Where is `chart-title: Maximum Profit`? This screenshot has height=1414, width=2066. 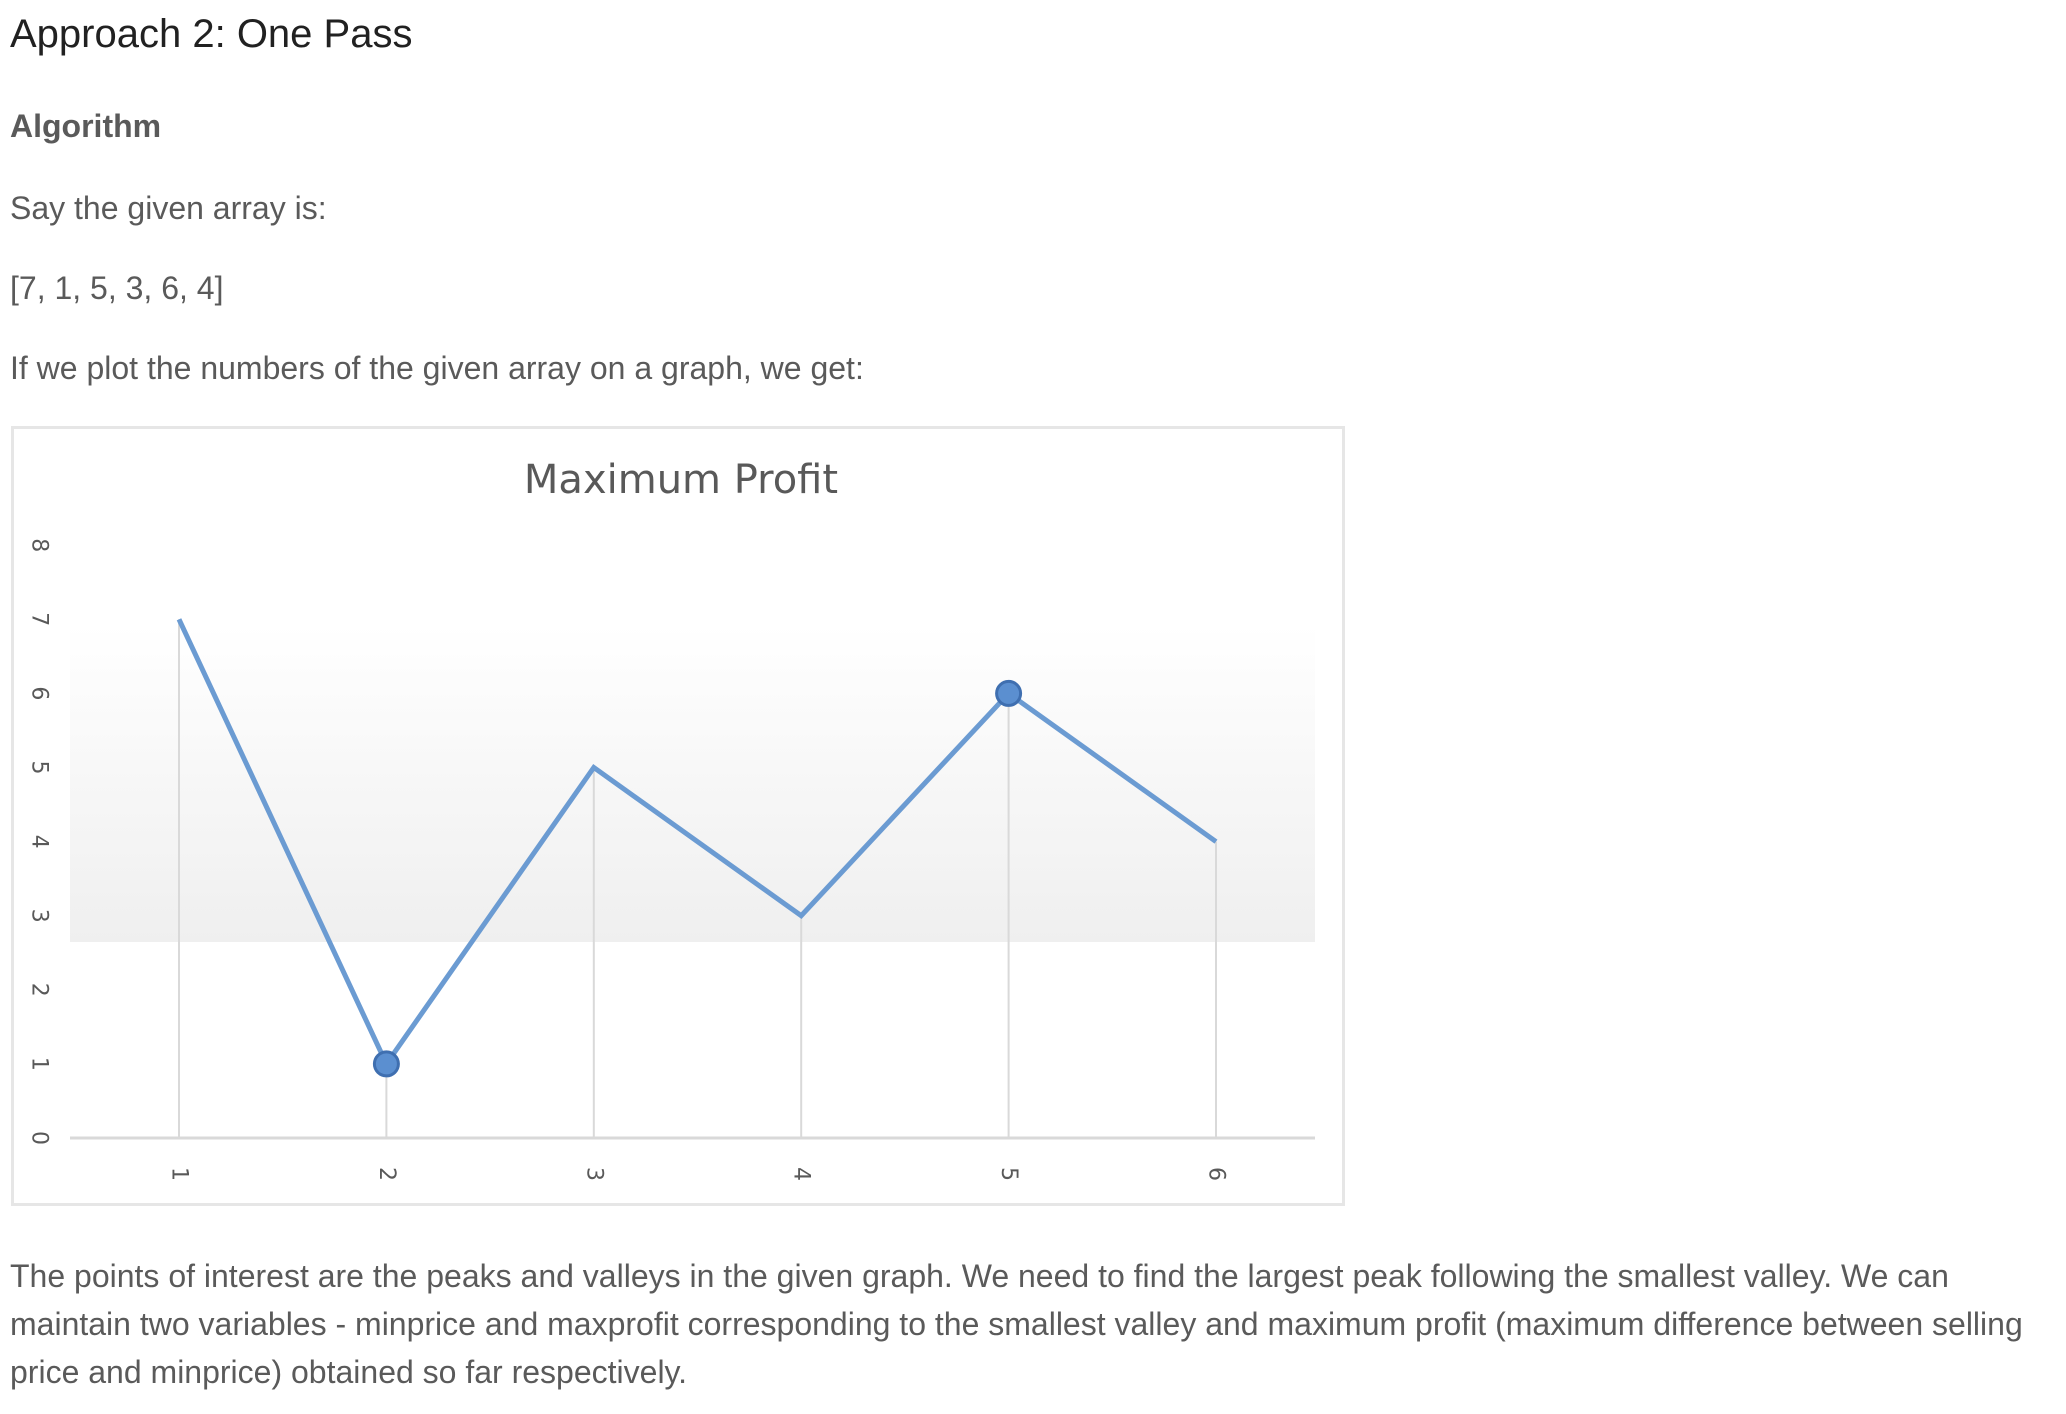
chart-title: Maximum Profit is located at coordinates (681, 480).